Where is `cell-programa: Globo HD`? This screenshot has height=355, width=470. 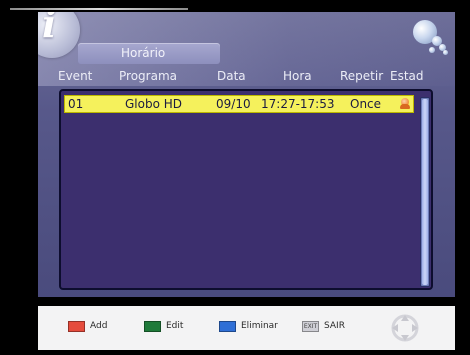
cell-programa: Globo HD is located at coordinates (154, 104).